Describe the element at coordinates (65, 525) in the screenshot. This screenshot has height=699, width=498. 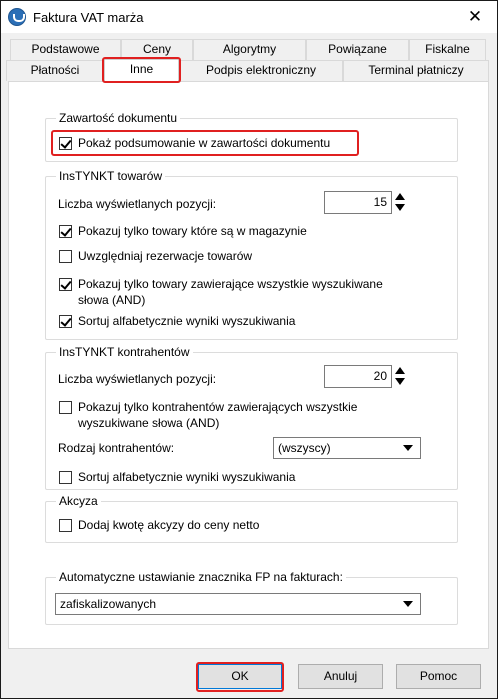
I see `akcyza-add-checkbox` at that location.